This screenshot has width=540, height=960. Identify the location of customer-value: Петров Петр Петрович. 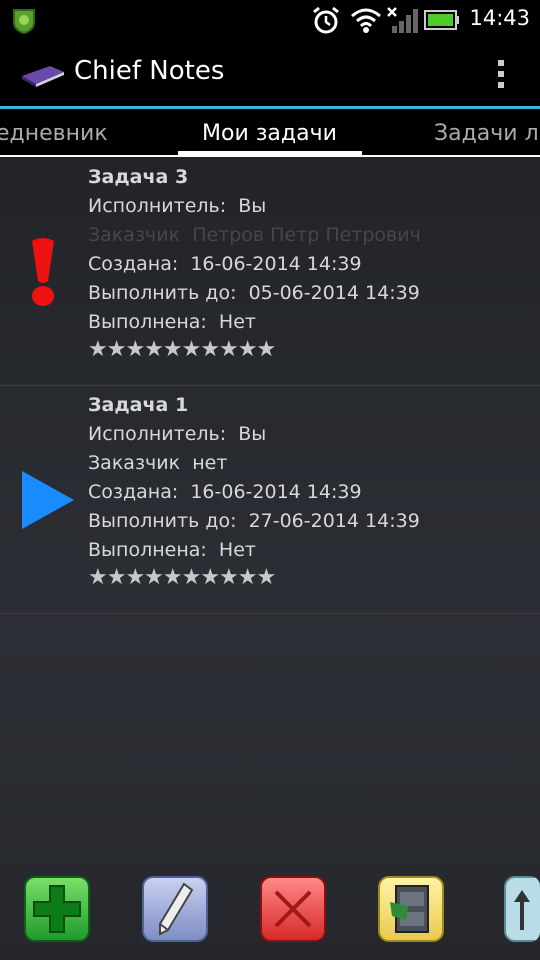
(306, 235).